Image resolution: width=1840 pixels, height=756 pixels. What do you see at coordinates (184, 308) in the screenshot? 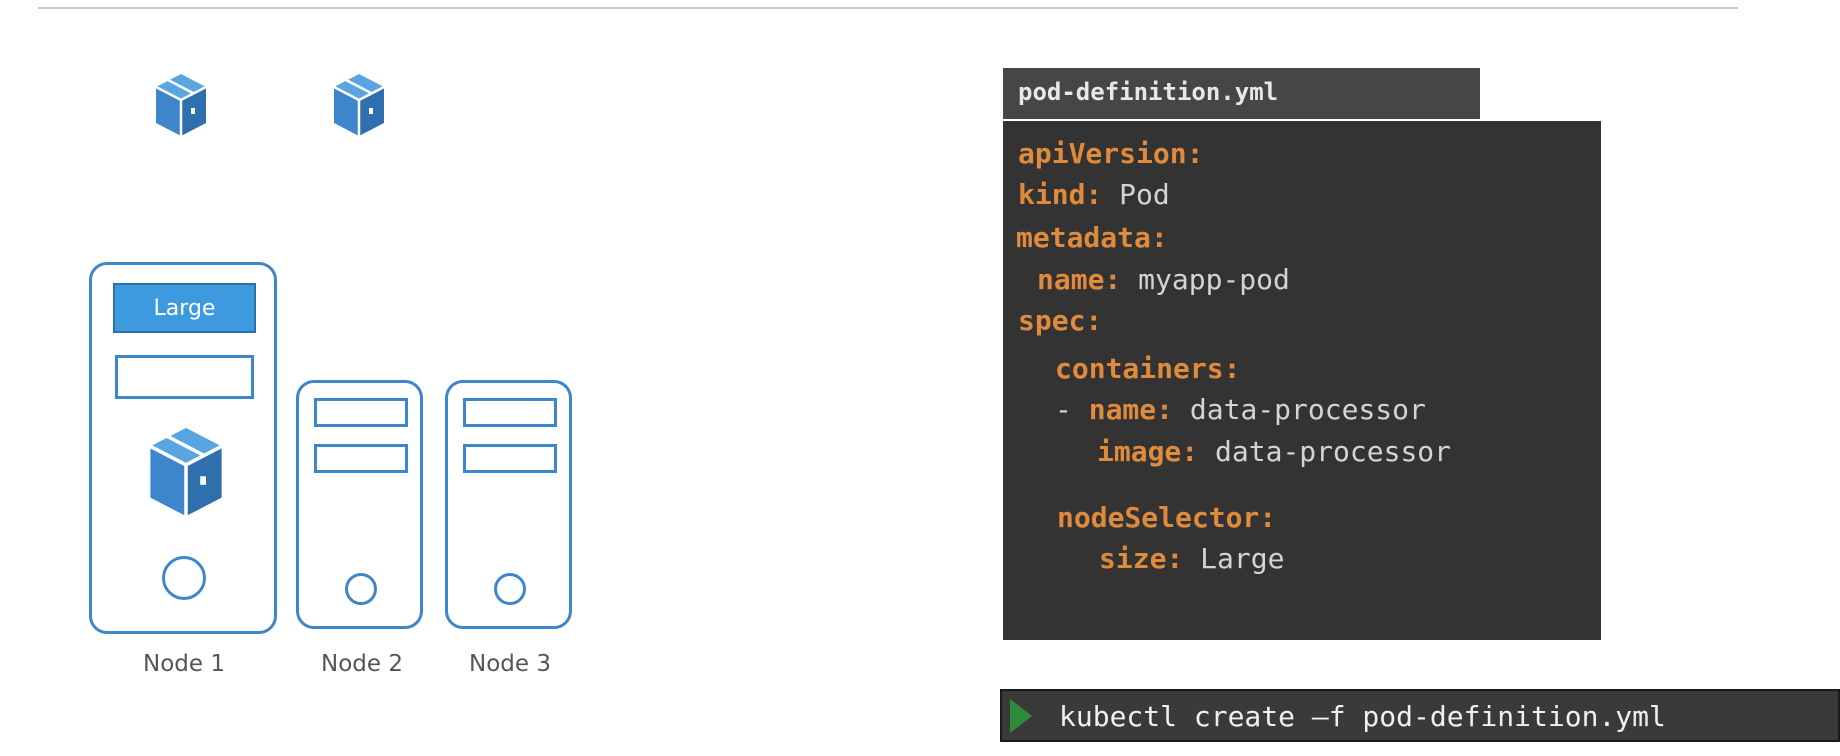
I see `node-1-size-label: Large` at bounding box center [184, 308].